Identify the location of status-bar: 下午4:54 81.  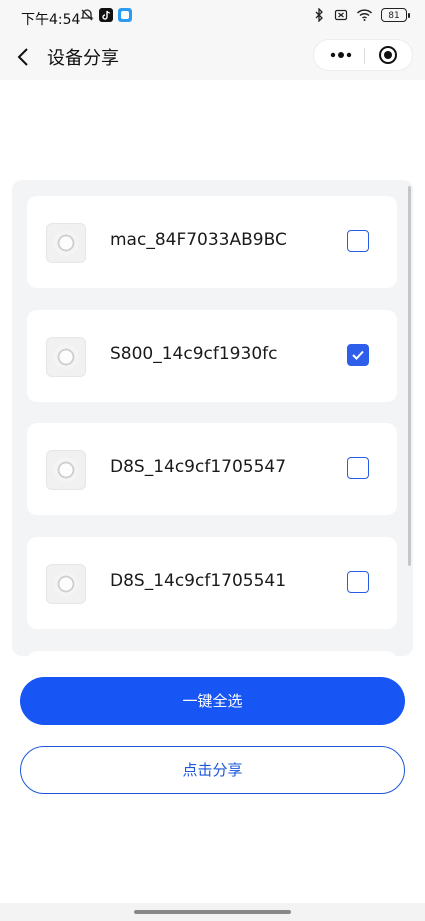
(212, 17).